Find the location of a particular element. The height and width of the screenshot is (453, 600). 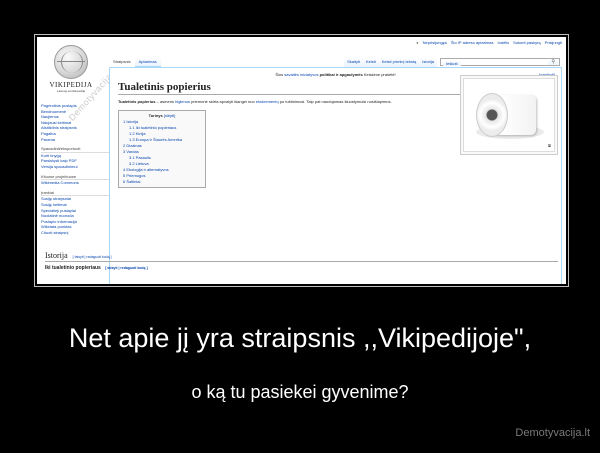

toc-toggle: [slėpti] is located at coordinates (170, 115).